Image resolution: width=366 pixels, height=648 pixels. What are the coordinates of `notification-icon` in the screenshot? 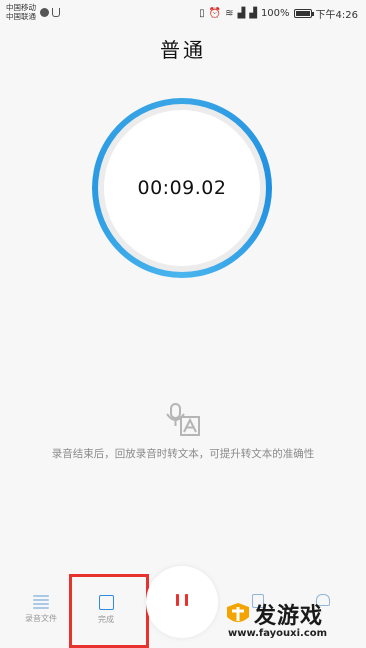 It's located at (44, 12).